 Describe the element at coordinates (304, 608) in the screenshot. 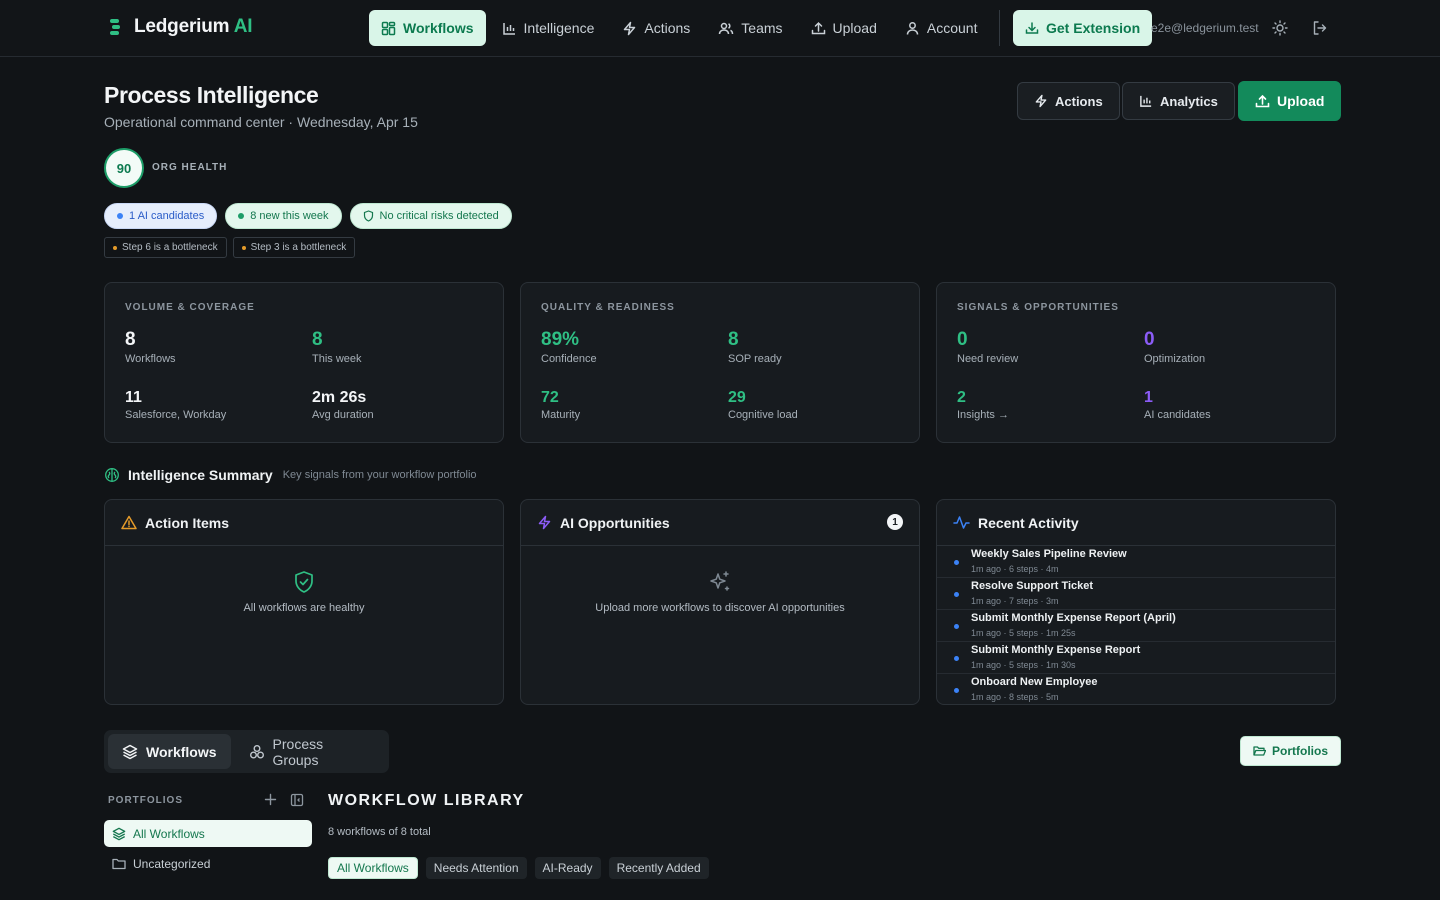

I see `empty-message: All workflows are healthy` at that location.